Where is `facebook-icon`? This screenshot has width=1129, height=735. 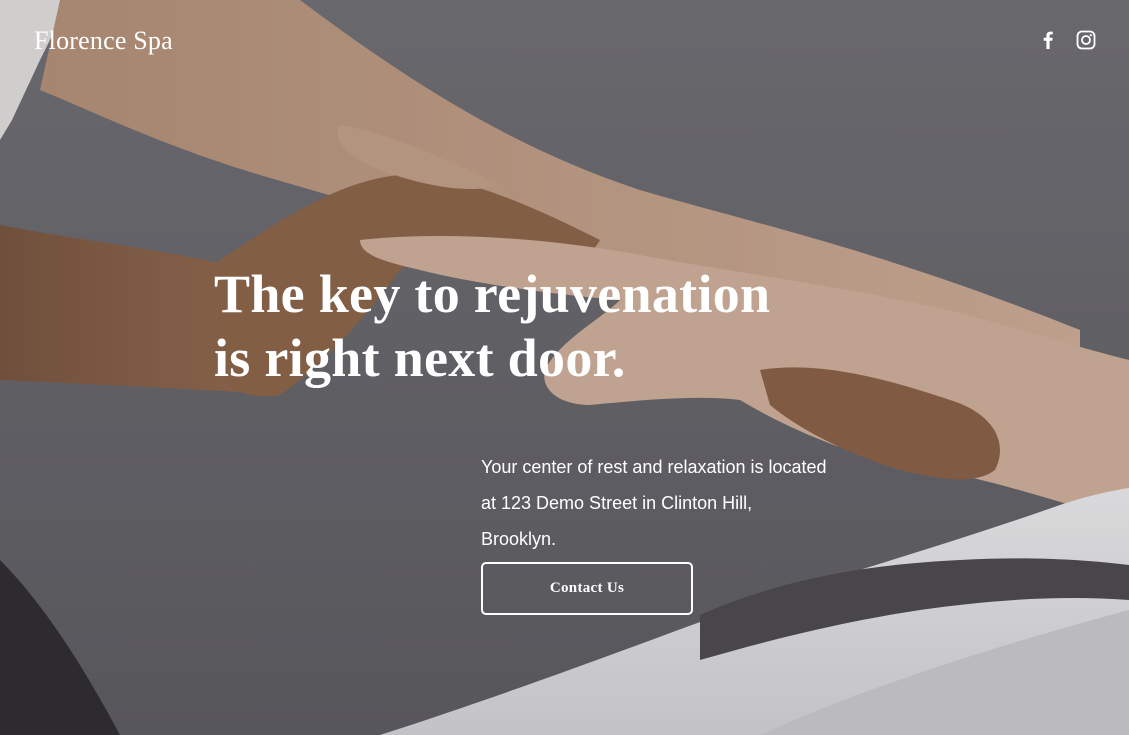 facebook-icon is located at coordinates (1048, 40).